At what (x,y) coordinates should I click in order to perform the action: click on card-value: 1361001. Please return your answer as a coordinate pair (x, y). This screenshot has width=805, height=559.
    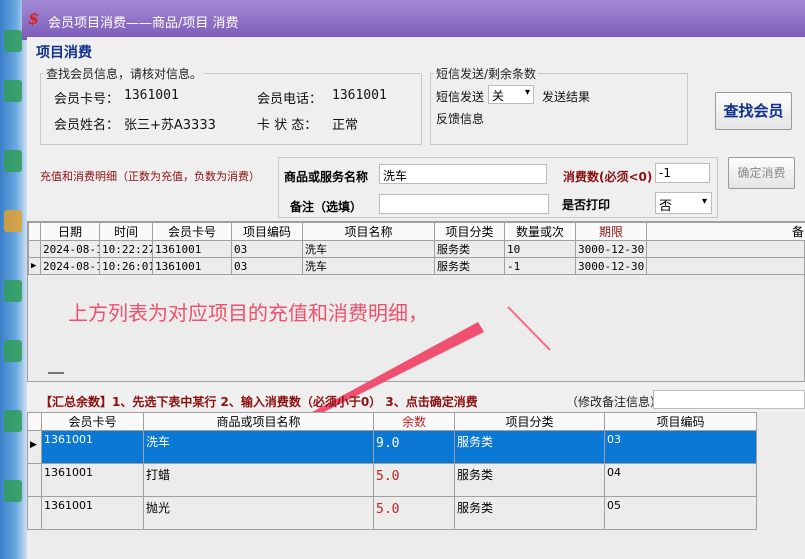
    Looking at the image, I should click on (151, 95).